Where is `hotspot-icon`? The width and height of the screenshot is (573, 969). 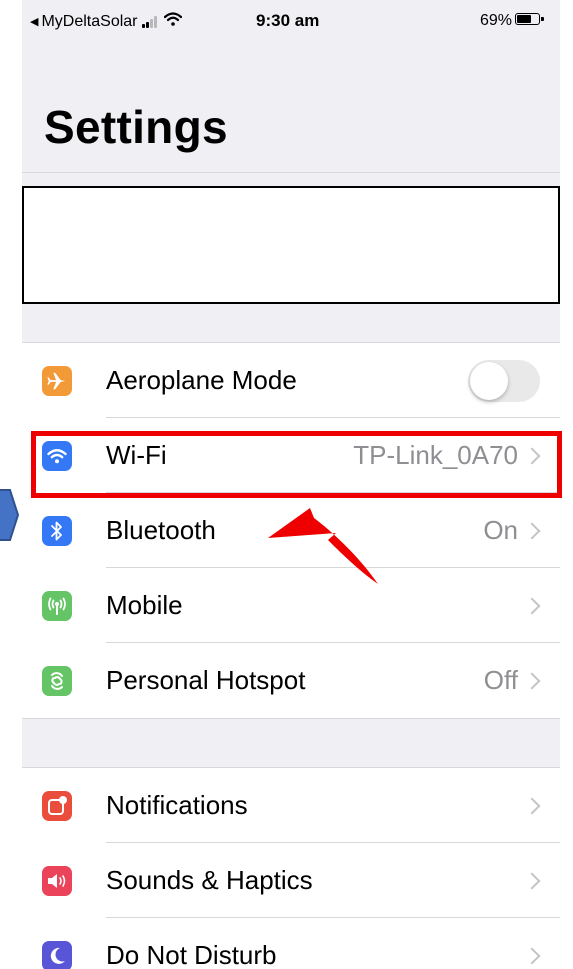
hotspot-icon is located at coordinates (57, 680).